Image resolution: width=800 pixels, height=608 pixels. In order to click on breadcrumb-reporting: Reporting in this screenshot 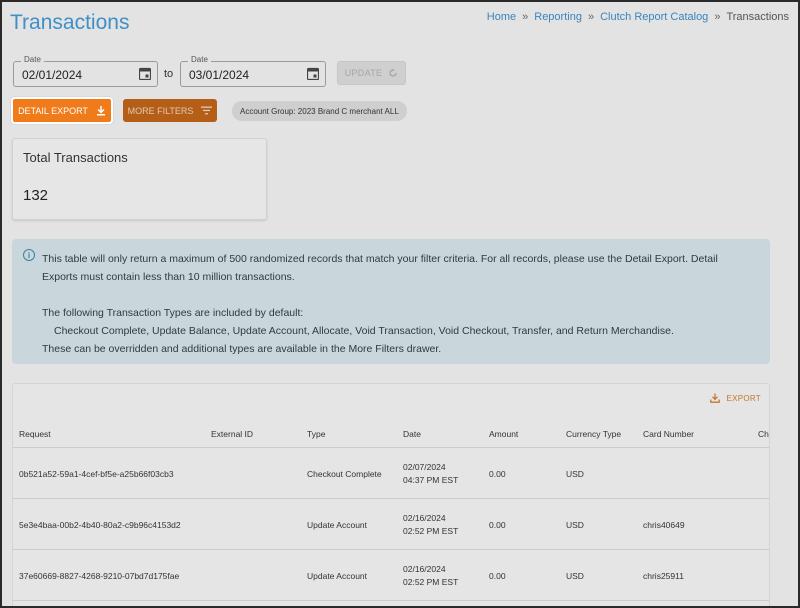, I will do `click(558, 17)`.